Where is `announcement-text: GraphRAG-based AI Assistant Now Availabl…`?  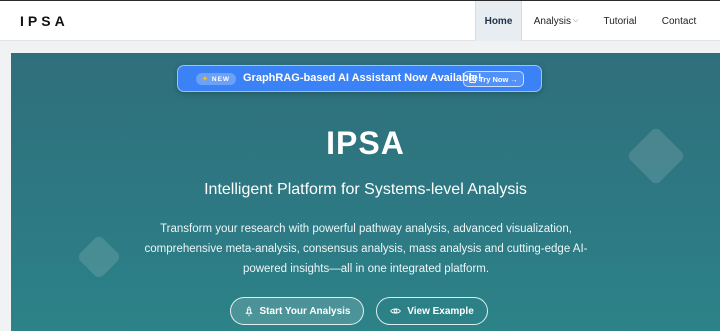 announcement-text: GraphRAG-based AI Assistant Now Availabl… is located at coordinates (362, 78).